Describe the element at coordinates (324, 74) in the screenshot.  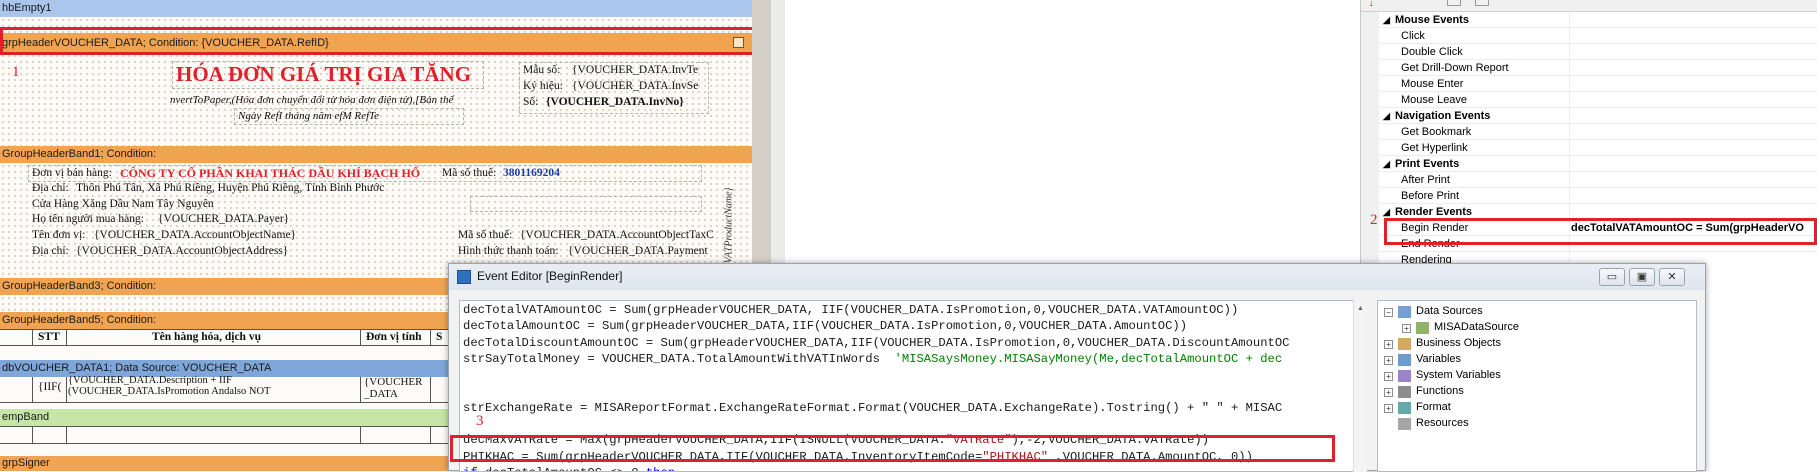
I see `invoice-title: HÓA ĐƠN GIÁ TRỊ GIA TĂNG` at that location.